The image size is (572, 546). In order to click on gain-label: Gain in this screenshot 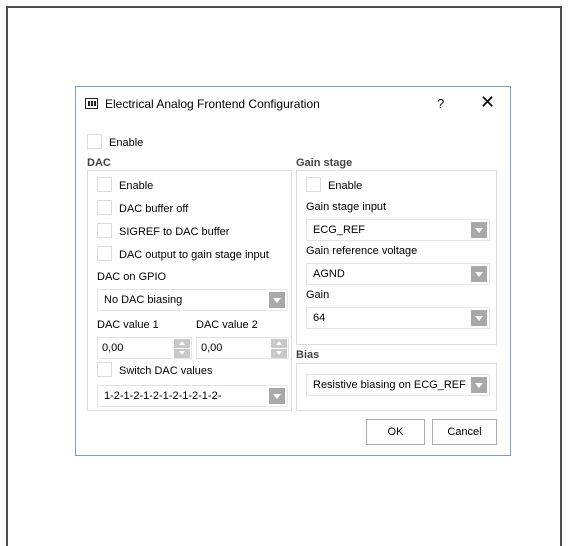, I will do `click(318, 295)`.